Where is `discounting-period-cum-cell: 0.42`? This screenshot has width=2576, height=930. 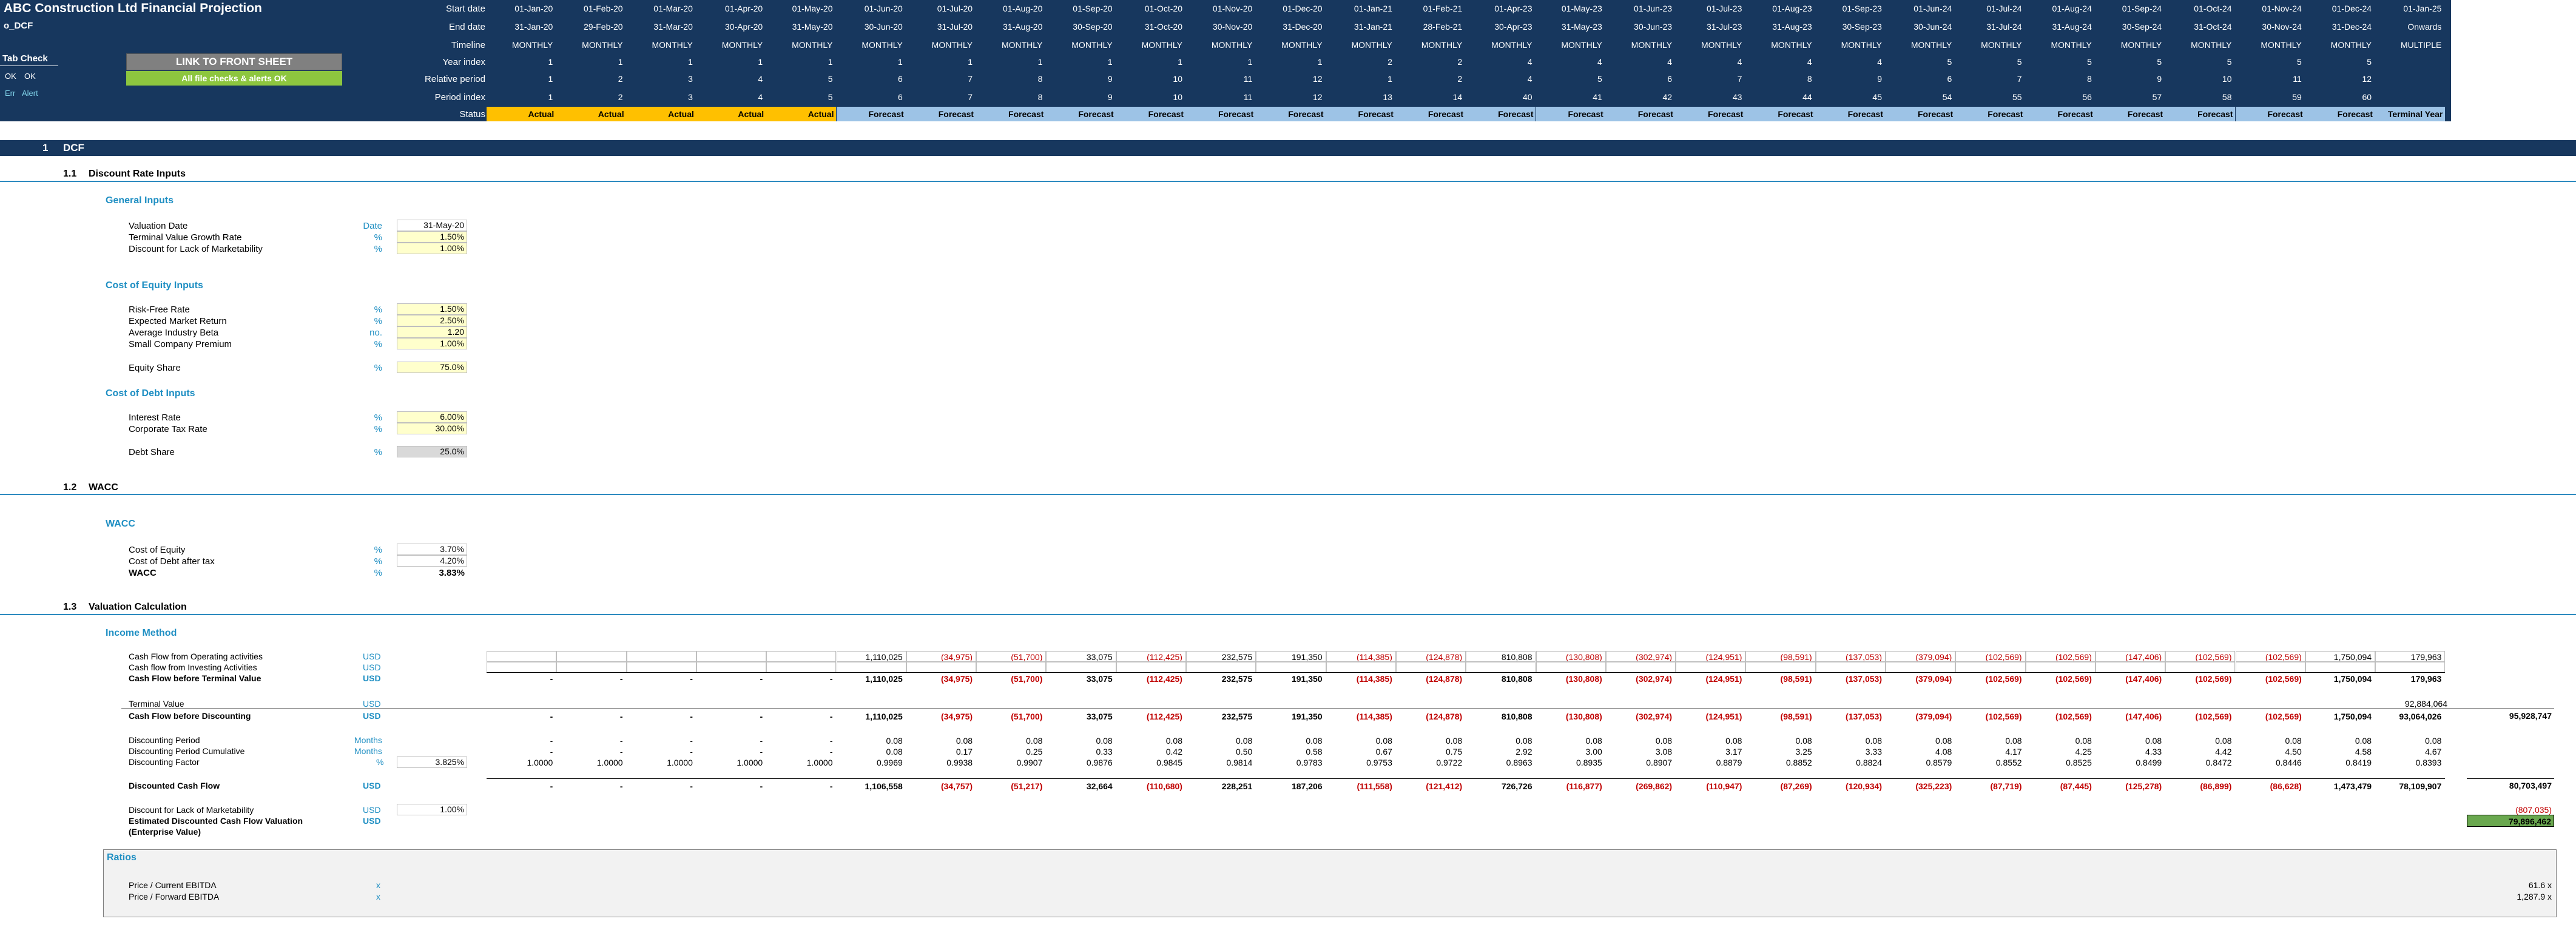
discounting-period-cum-cell: 0.42 is located at coordinates (1173, 751).